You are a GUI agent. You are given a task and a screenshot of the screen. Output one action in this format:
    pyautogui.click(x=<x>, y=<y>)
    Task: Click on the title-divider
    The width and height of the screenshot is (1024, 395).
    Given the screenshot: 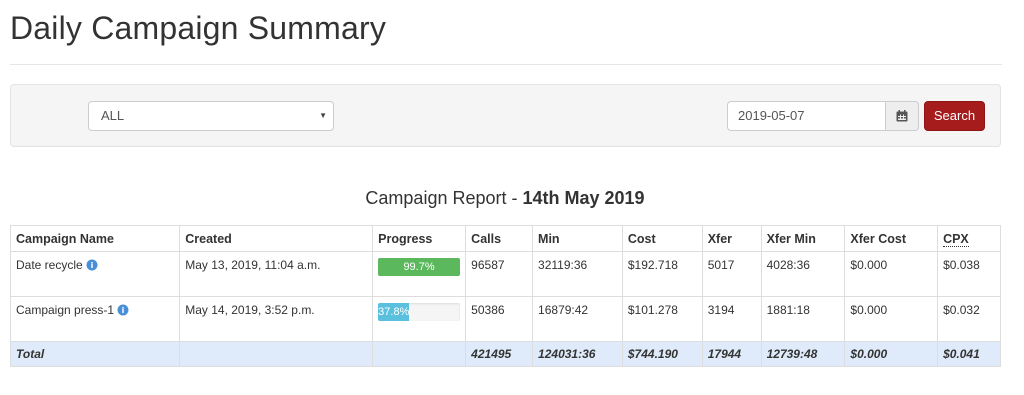 What is the action you would take?
    pyautogui.click(x=506, y=64)
    